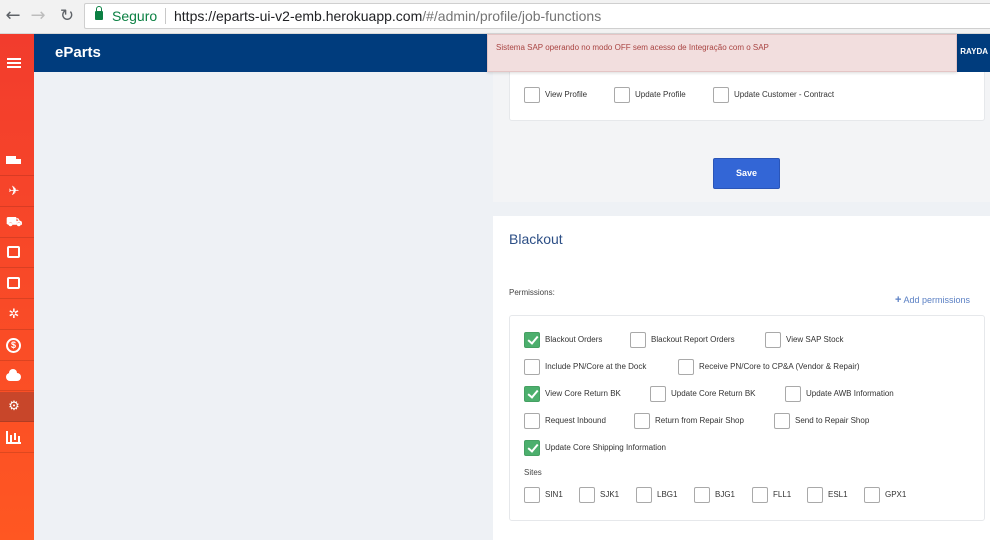  I want to click on document-icon, so click(13, 252).